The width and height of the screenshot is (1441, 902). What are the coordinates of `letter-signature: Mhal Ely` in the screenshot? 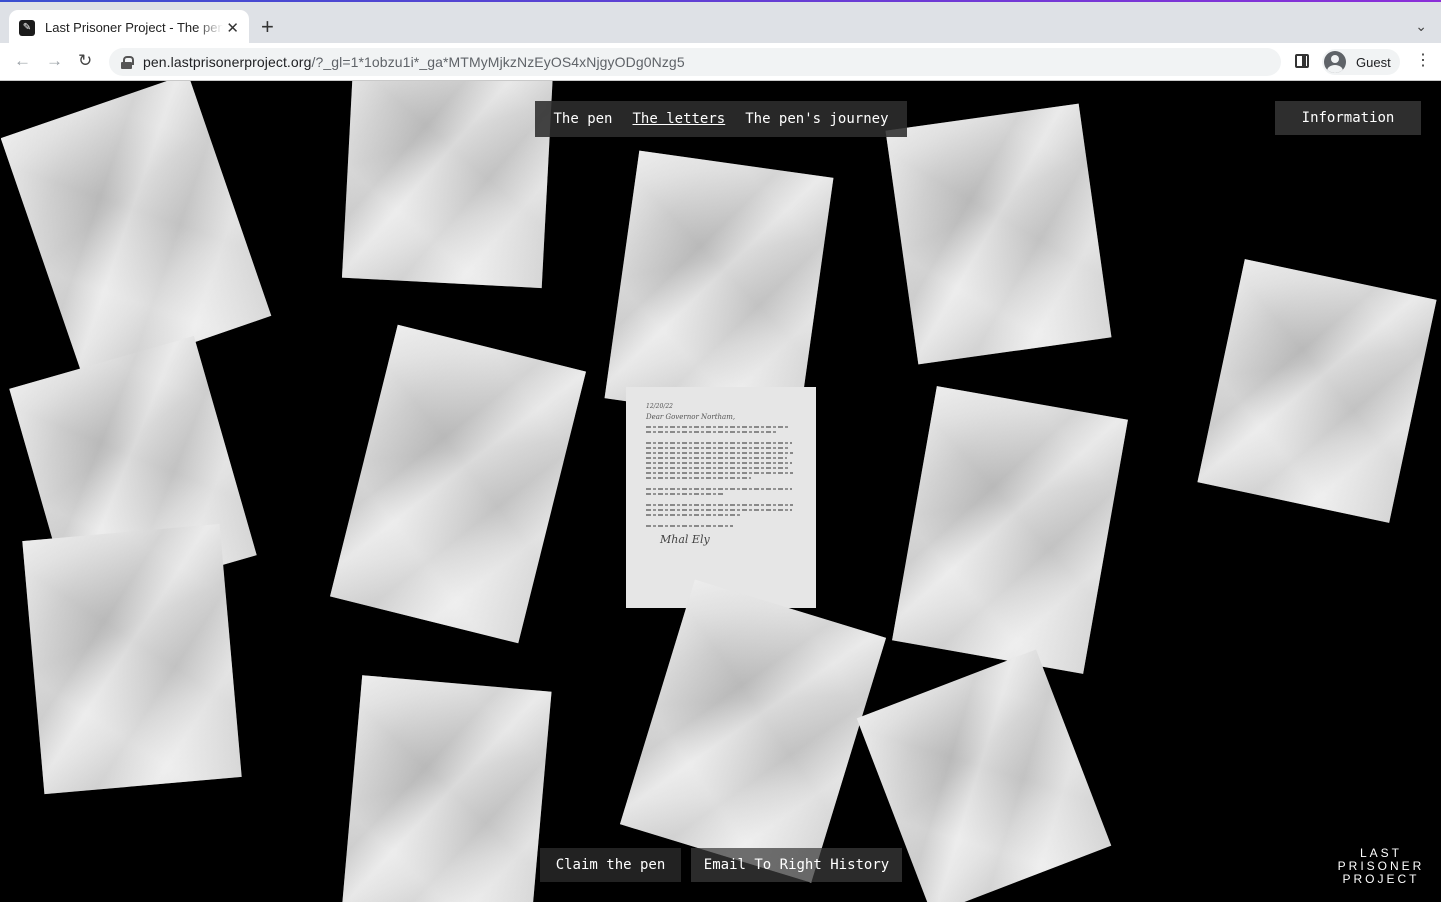 It's located at (685, 539).